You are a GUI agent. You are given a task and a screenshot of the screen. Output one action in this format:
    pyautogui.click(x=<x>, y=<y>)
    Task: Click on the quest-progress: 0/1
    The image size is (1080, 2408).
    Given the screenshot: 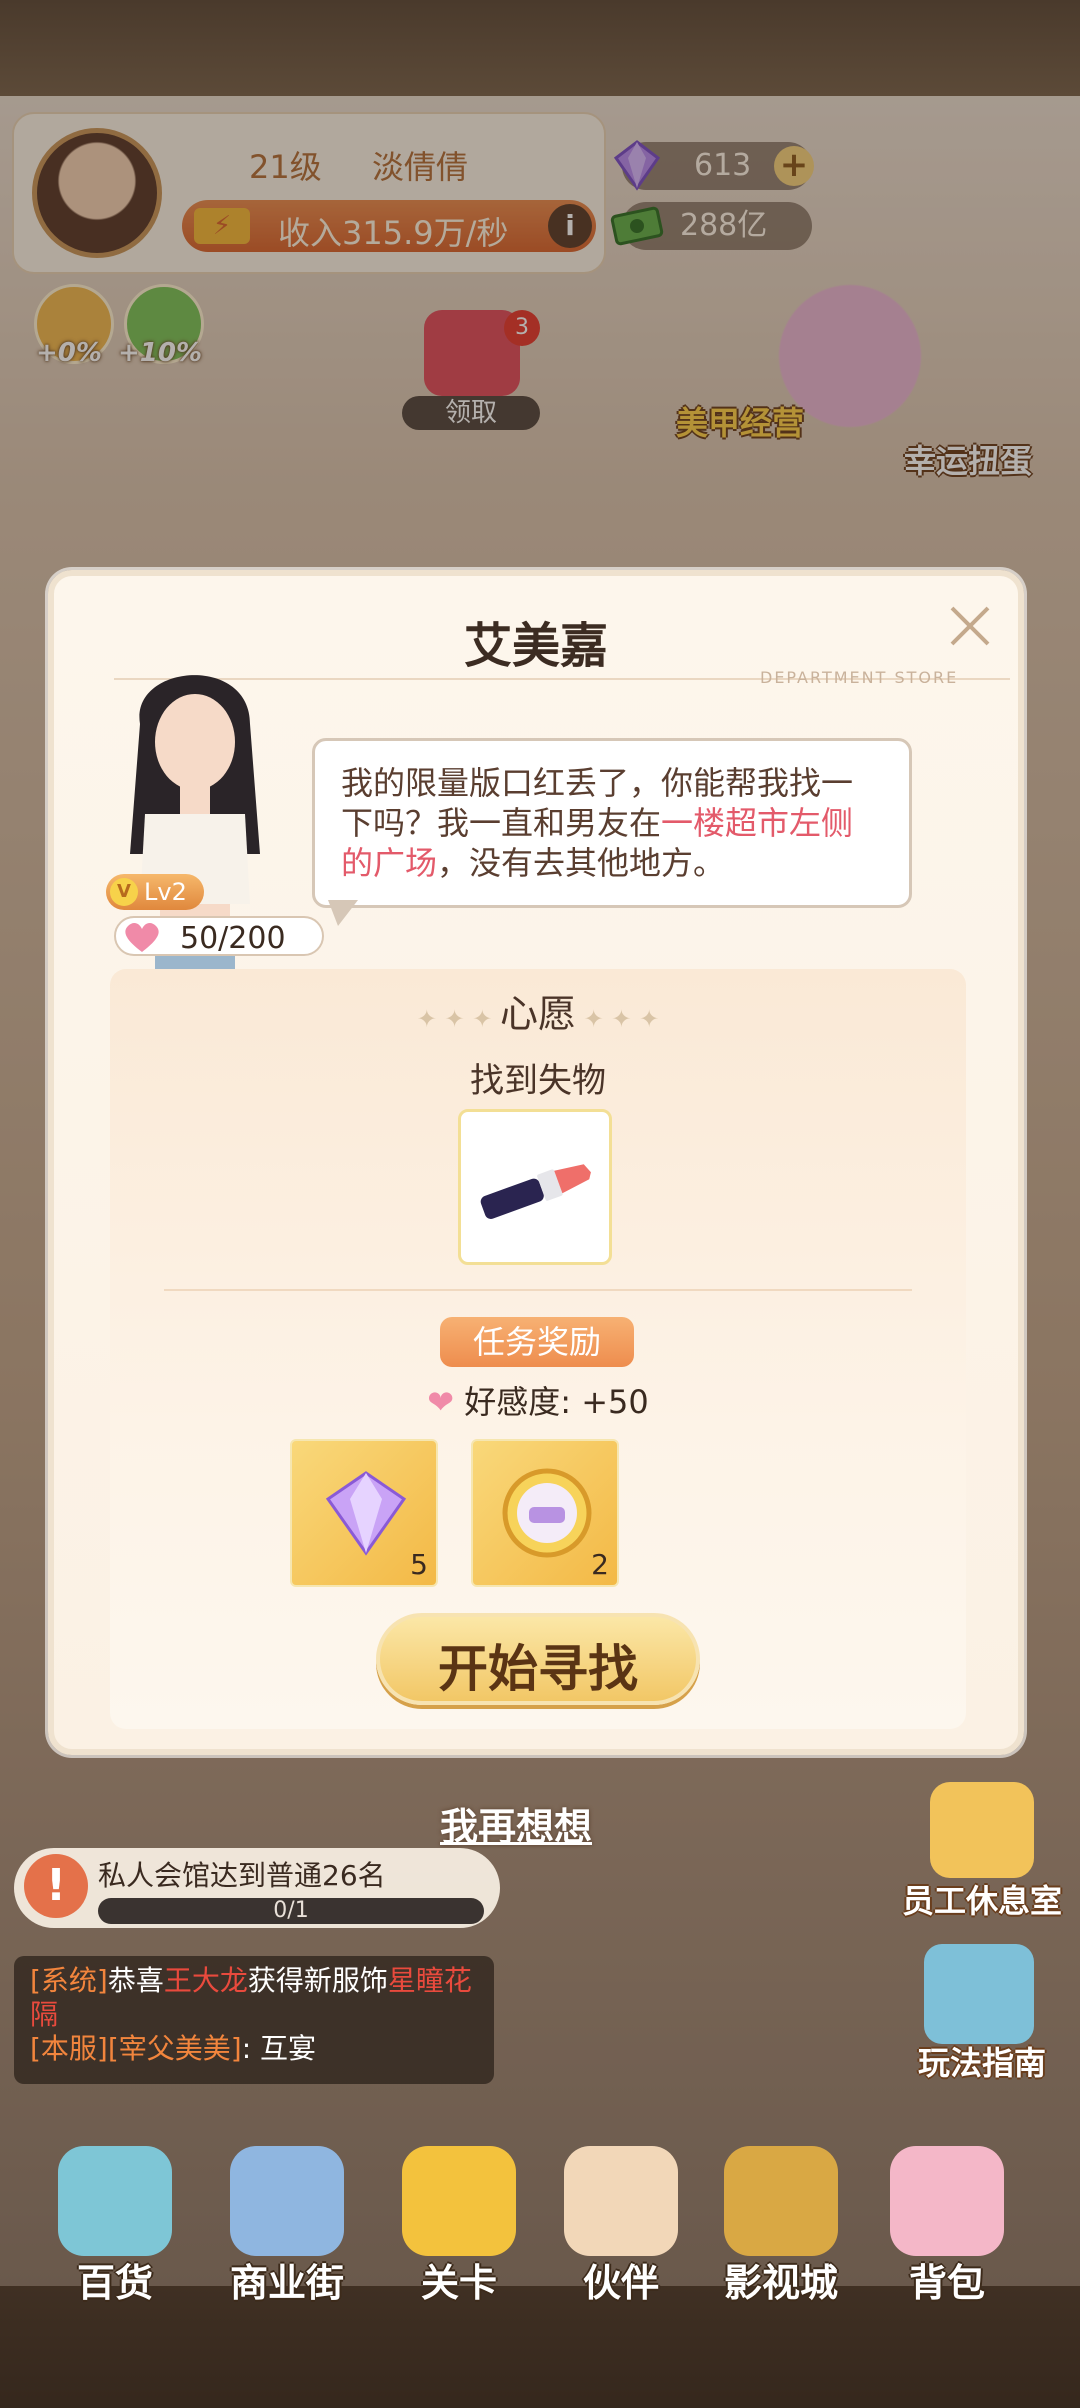 What is the action you would take?
    pyautogui.click(x=291, y=1910)
    